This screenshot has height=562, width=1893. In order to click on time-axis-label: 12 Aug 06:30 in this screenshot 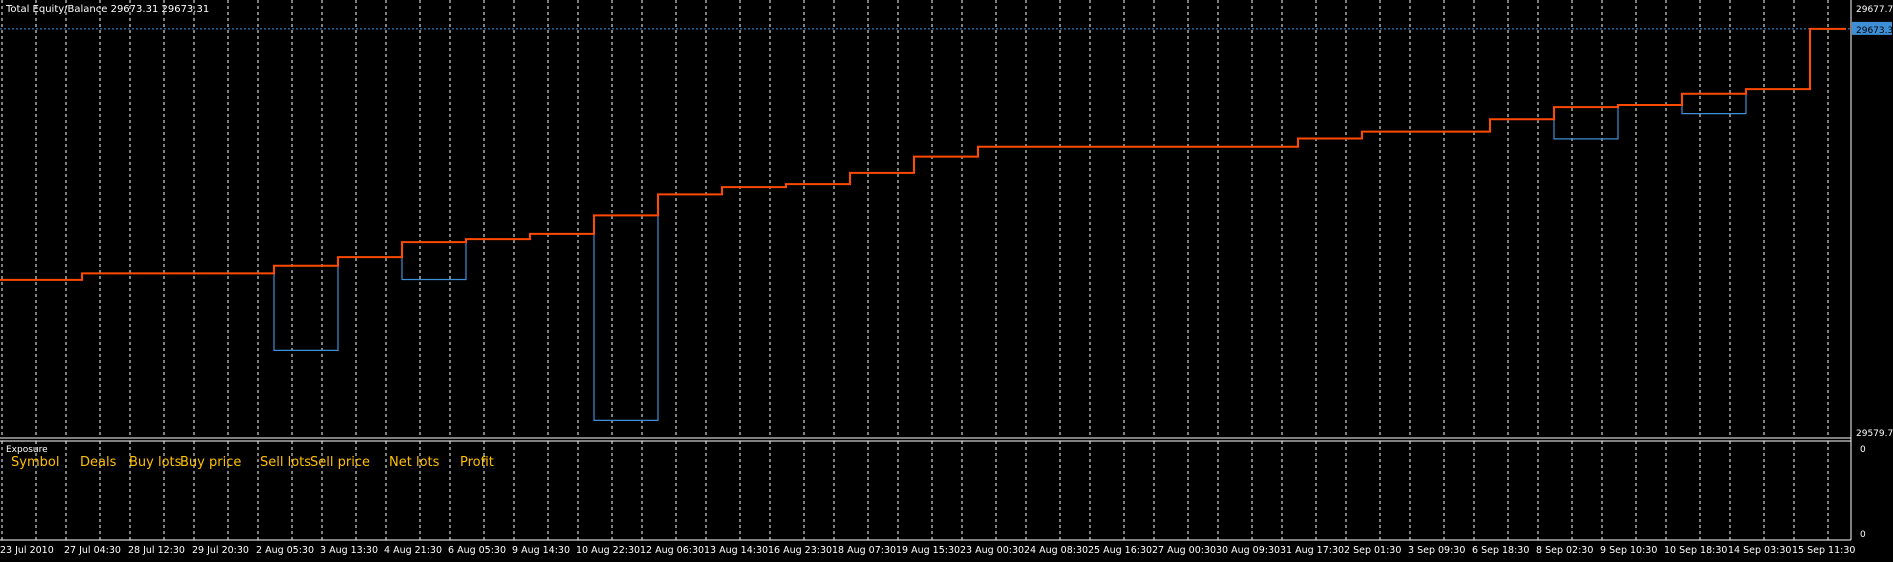, I will do `click(672, 550)`.